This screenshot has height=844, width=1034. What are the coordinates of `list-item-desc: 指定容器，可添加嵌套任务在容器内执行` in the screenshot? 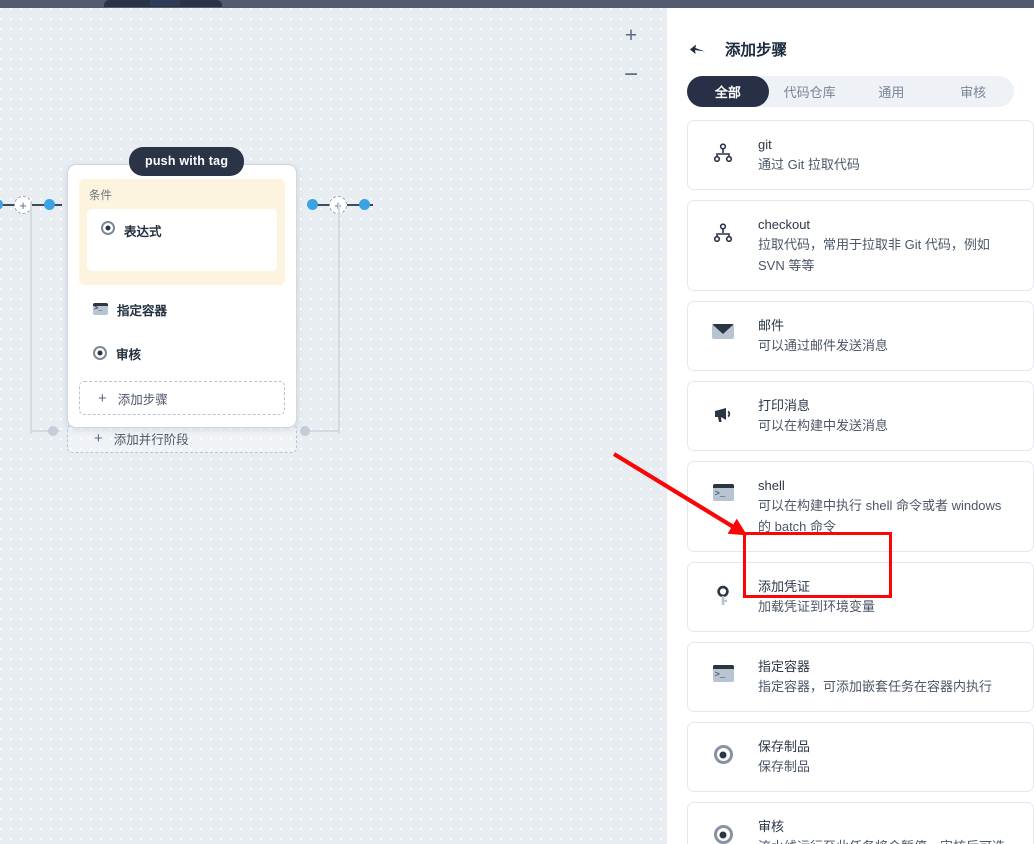 It's located at (875, 686).